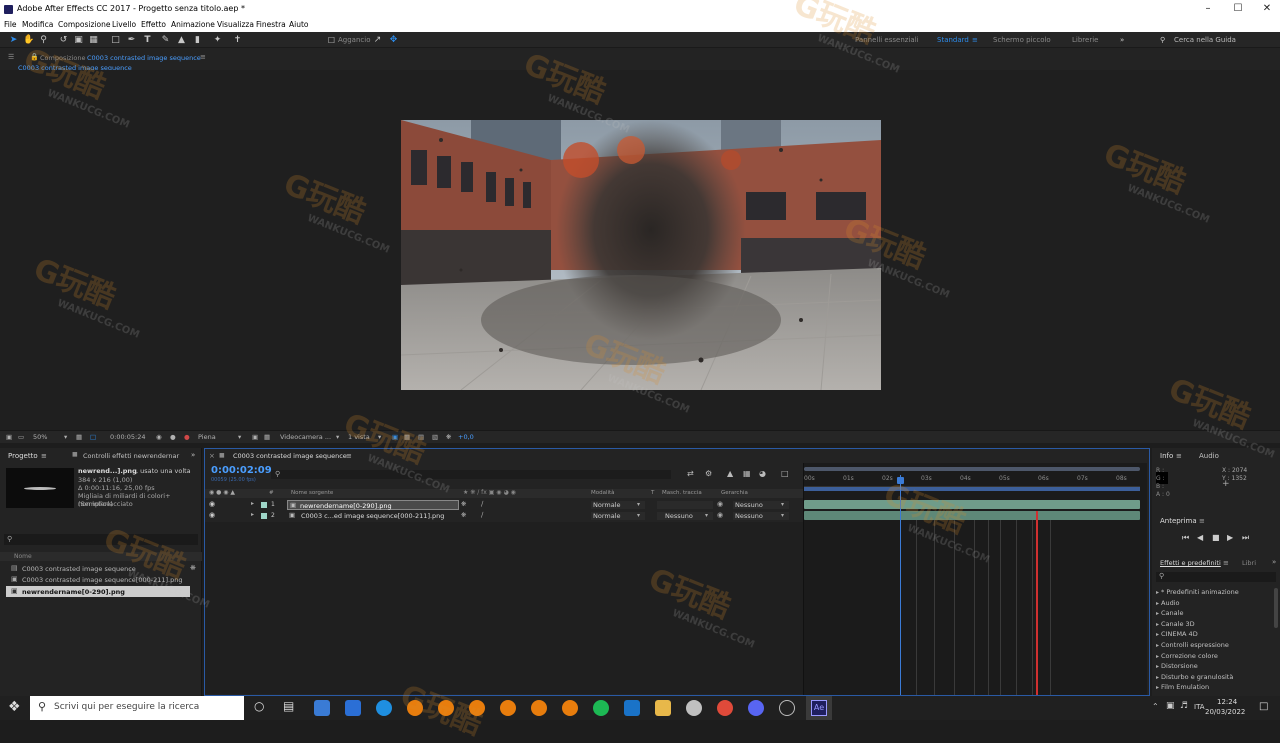 The width and height of the screenshot is (1280, 743). Describe the element at coordinates (165, 40) in the screenshot. I see `brush-tool-icon: ✎` at that location.